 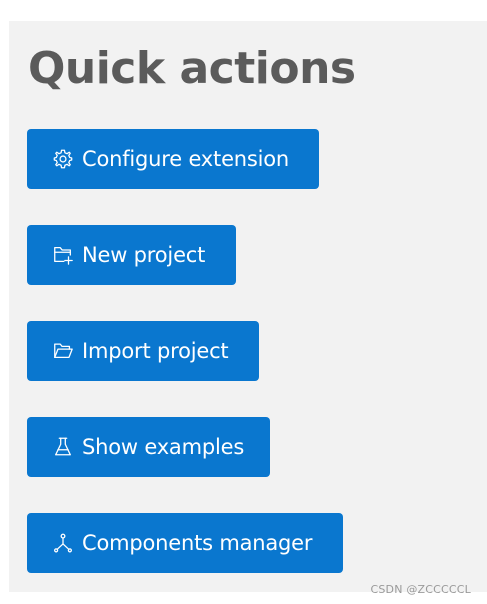 I want to click on network-icon, so click(x=63, y=543).